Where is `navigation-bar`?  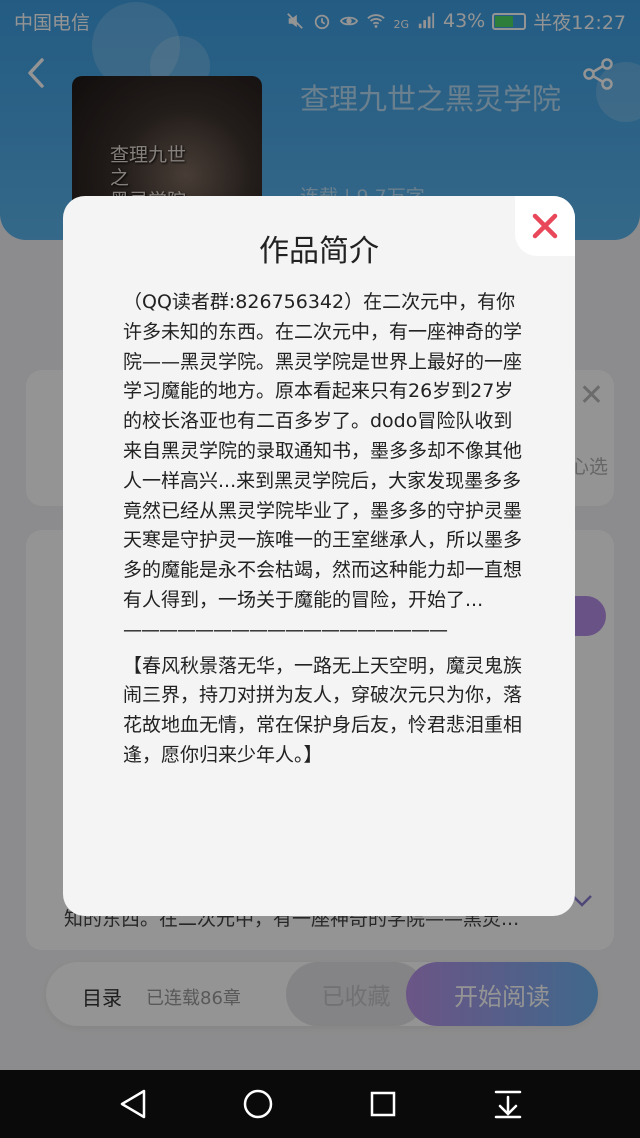 navigation-bar is located at coordinates (320, 1104).